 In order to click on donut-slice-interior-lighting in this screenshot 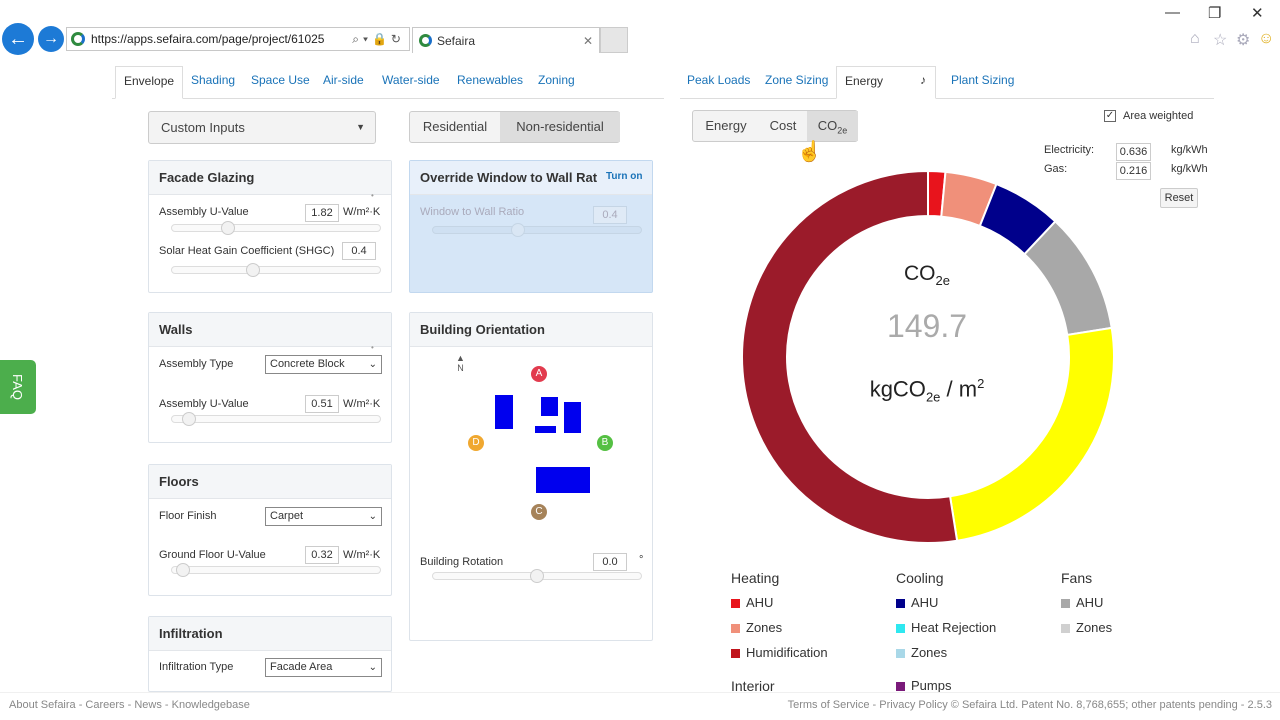, I will do `click(1031, 434)`.